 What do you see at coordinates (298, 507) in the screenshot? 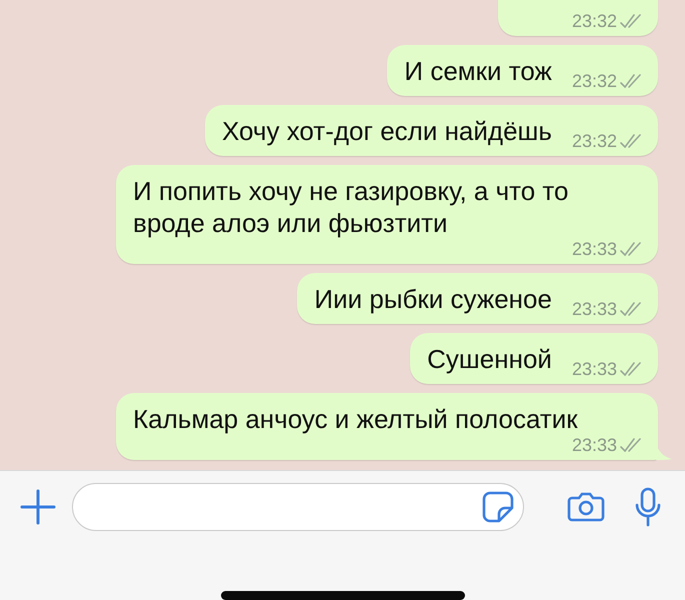
I see `message-field` at bounding box center [298, 507].